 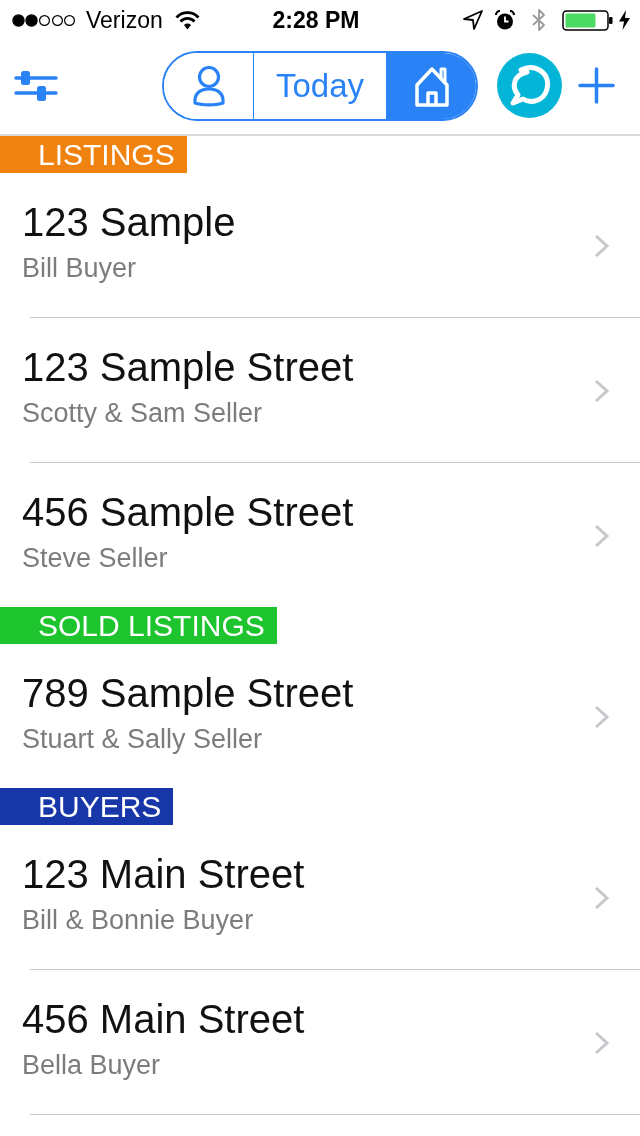 I want to click on status-time: 2:28 PM, so click(x=316, y=20).